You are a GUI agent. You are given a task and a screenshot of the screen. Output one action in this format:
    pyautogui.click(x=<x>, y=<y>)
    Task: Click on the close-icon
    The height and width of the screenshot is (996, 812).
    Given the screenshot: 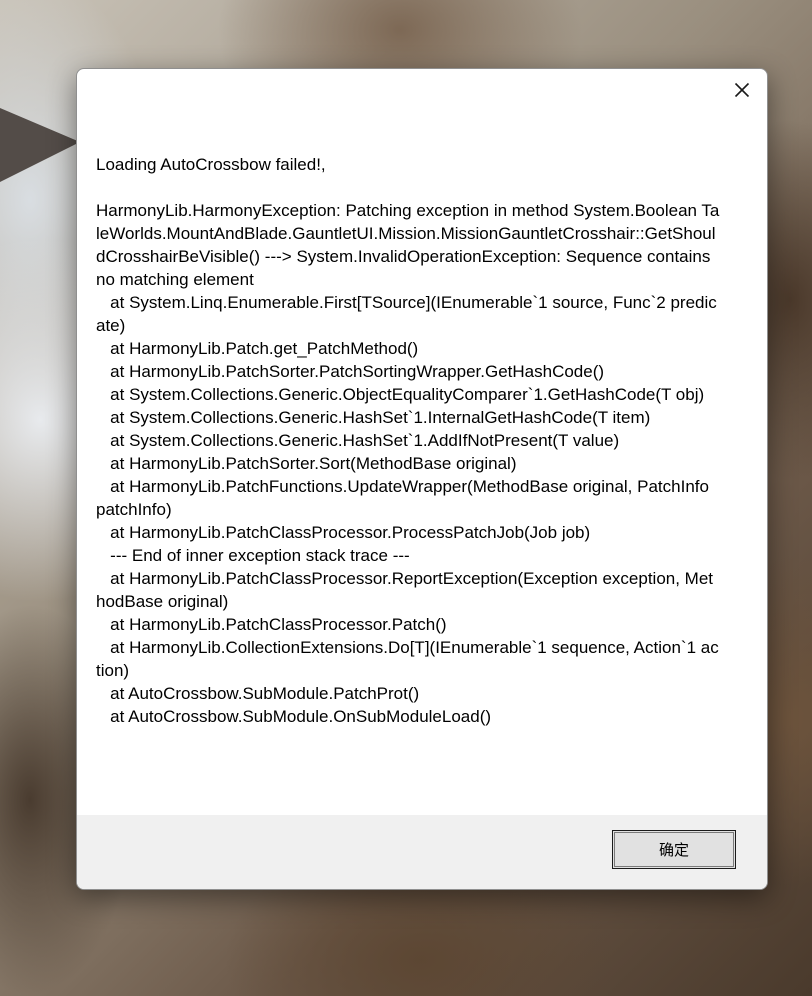 What is the action you would take?
    pyautogui.click(x=742, y=90)
    